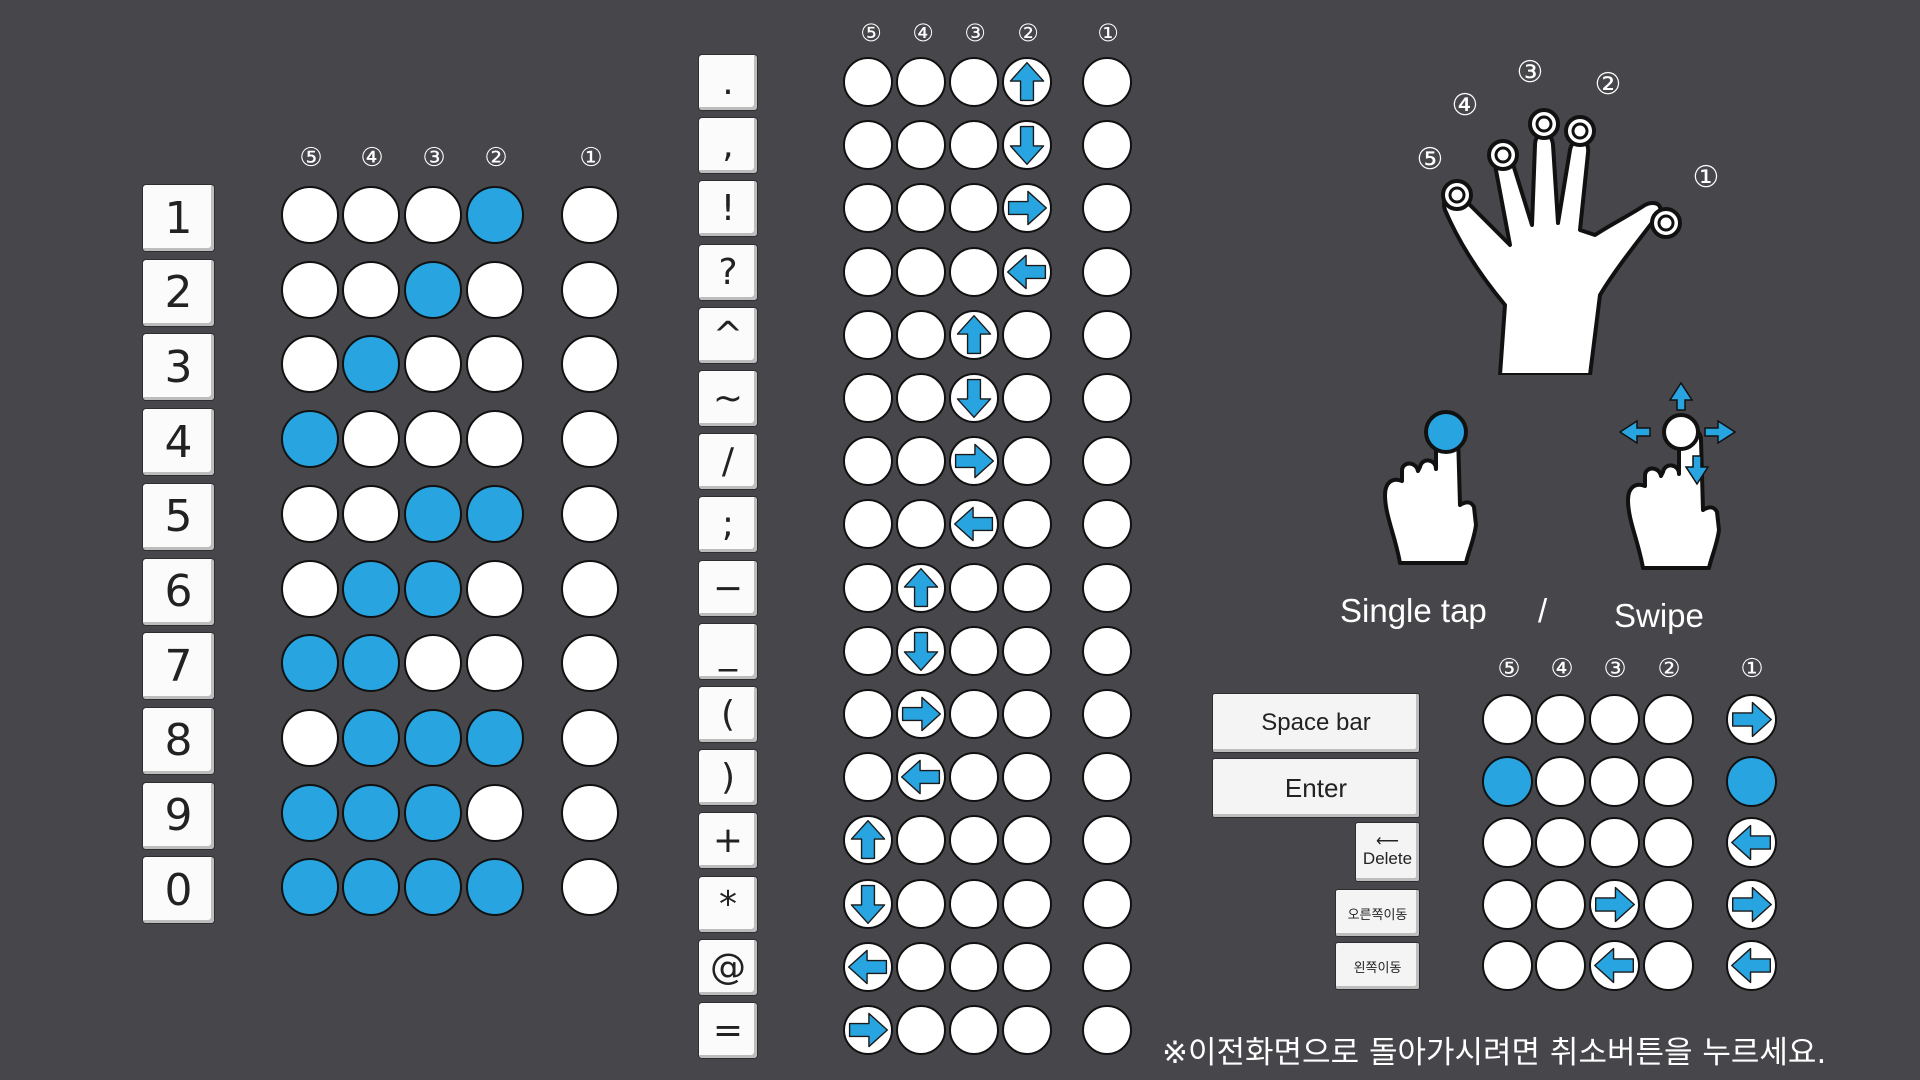 This screenshot has height=1080, width=1920. I want to click on space-bar-key: Space bar, so click(1316, 723).